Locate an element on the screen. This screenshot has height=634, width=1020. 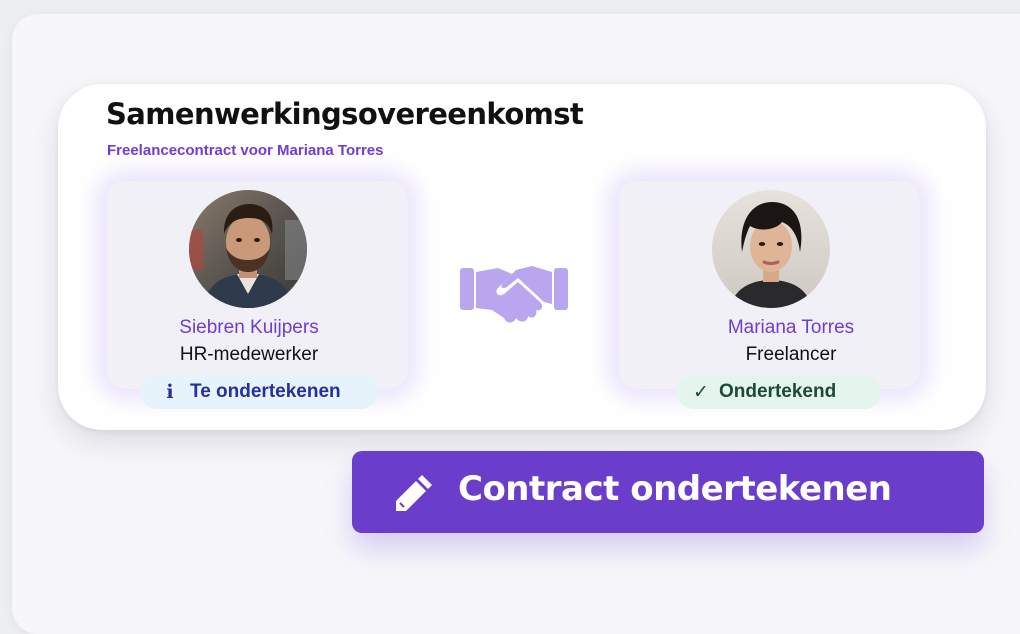
status-badge-label: Ondertekend is located at coordinates (778, 391).